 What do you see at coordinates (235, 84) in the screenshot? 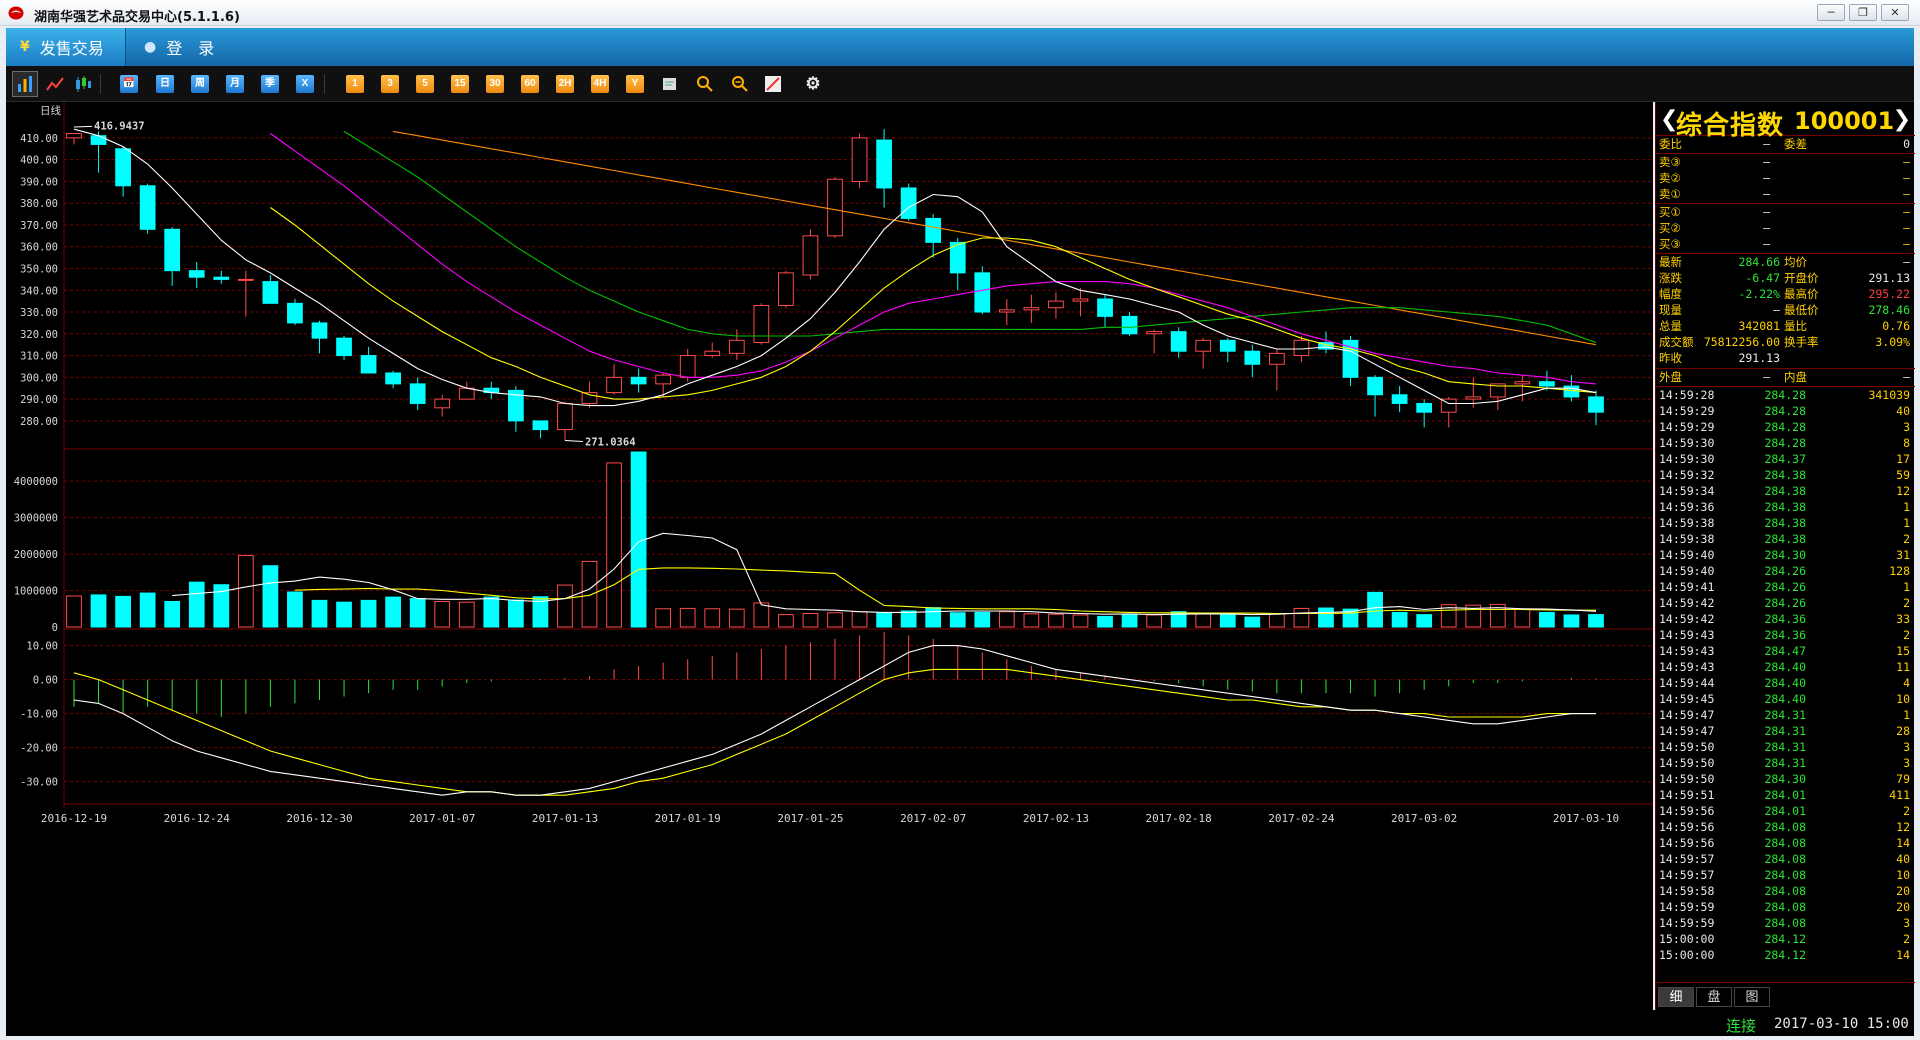
I see `period-month-button: 月` at bounding box center [235, 84].